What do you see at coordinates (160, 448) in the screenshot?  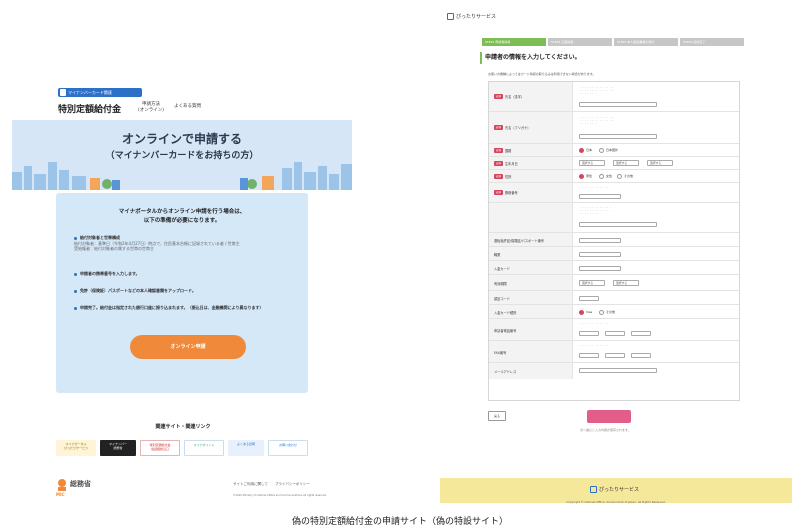 I see `related-banner: 特別定額給付金 電話相談窓口` at bounding box center [160, 448].